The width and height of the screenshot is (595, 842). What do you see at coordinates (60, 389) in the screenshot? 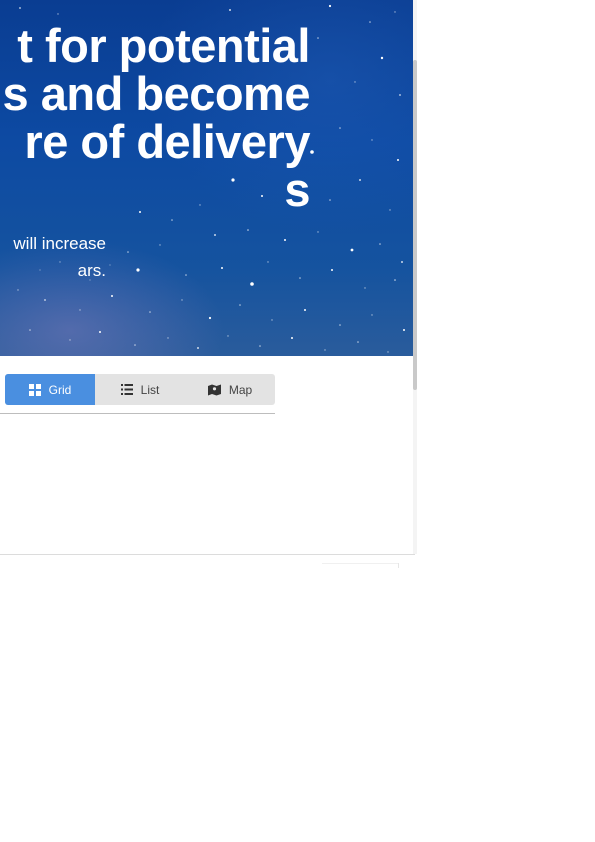
I see `grid-view-label: Grid` at bounding box center [60, 389].